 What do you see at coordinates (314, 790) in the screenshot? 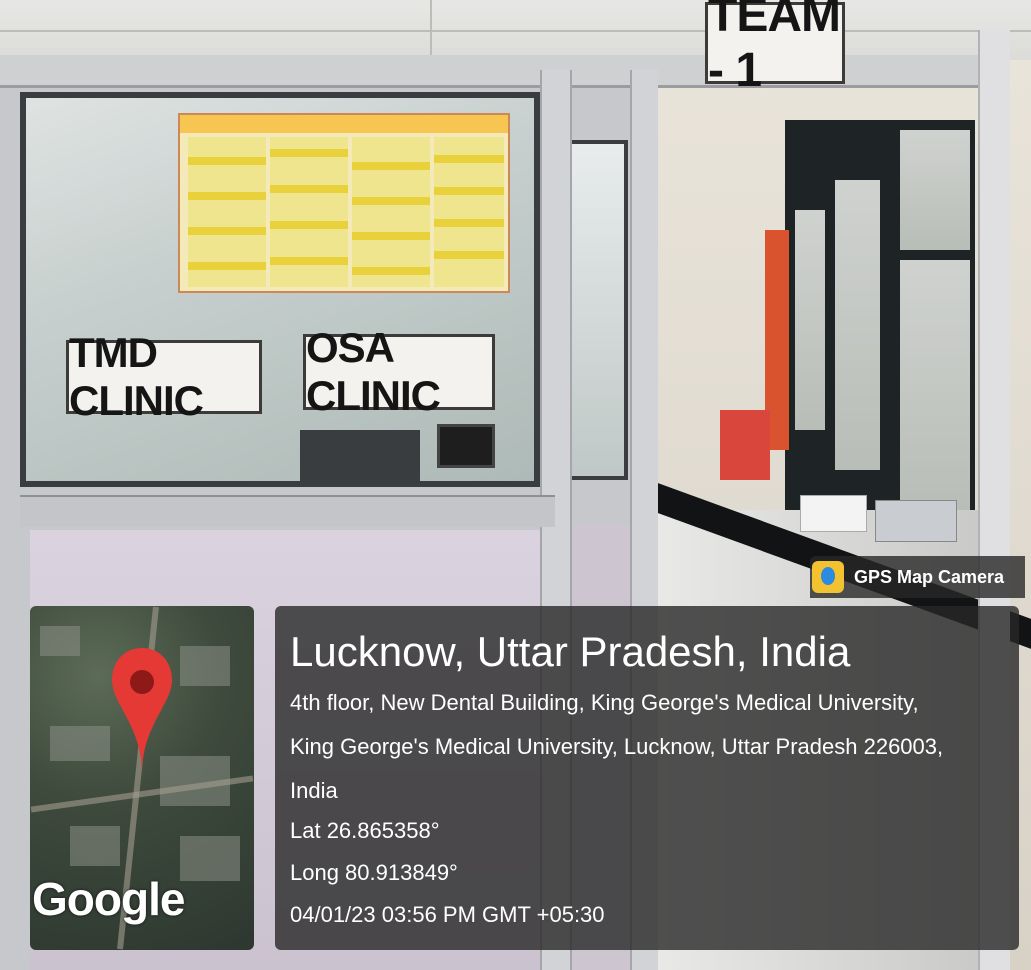
I see `address-line-3: India` at bounding box center [314, 790].